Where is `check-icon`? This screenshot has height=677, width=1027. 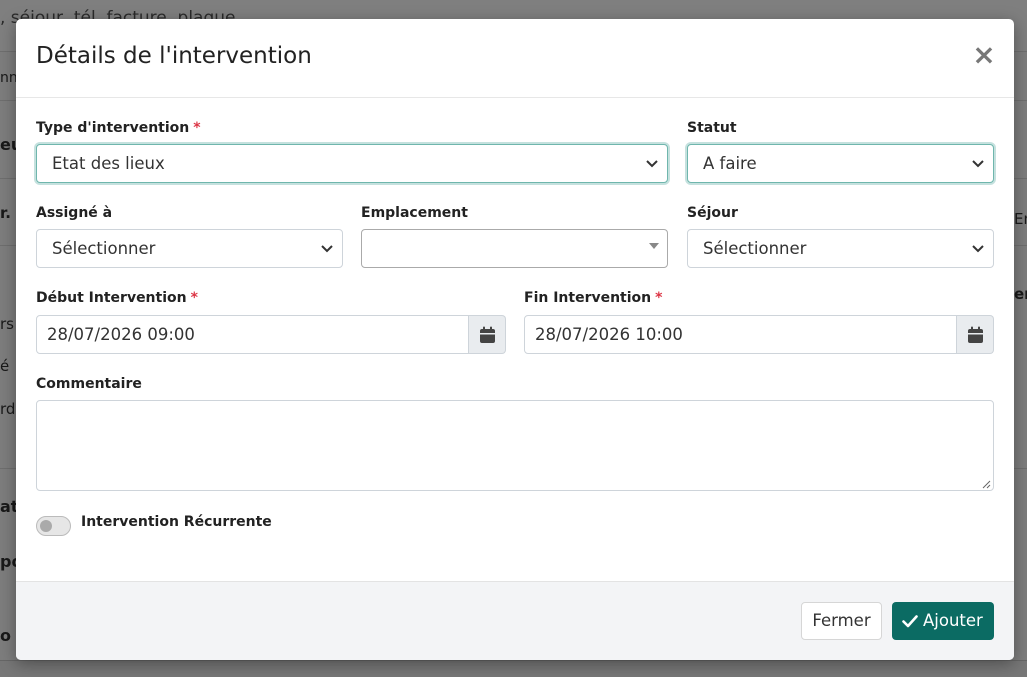
check-icon is located at coordinates (910, 621).